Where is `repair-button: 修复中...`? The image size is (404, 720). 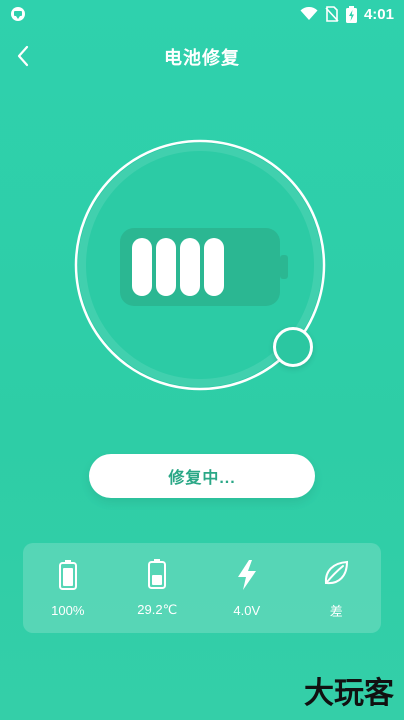
repair-button: 修复中... is located at coordinates (202, 476).